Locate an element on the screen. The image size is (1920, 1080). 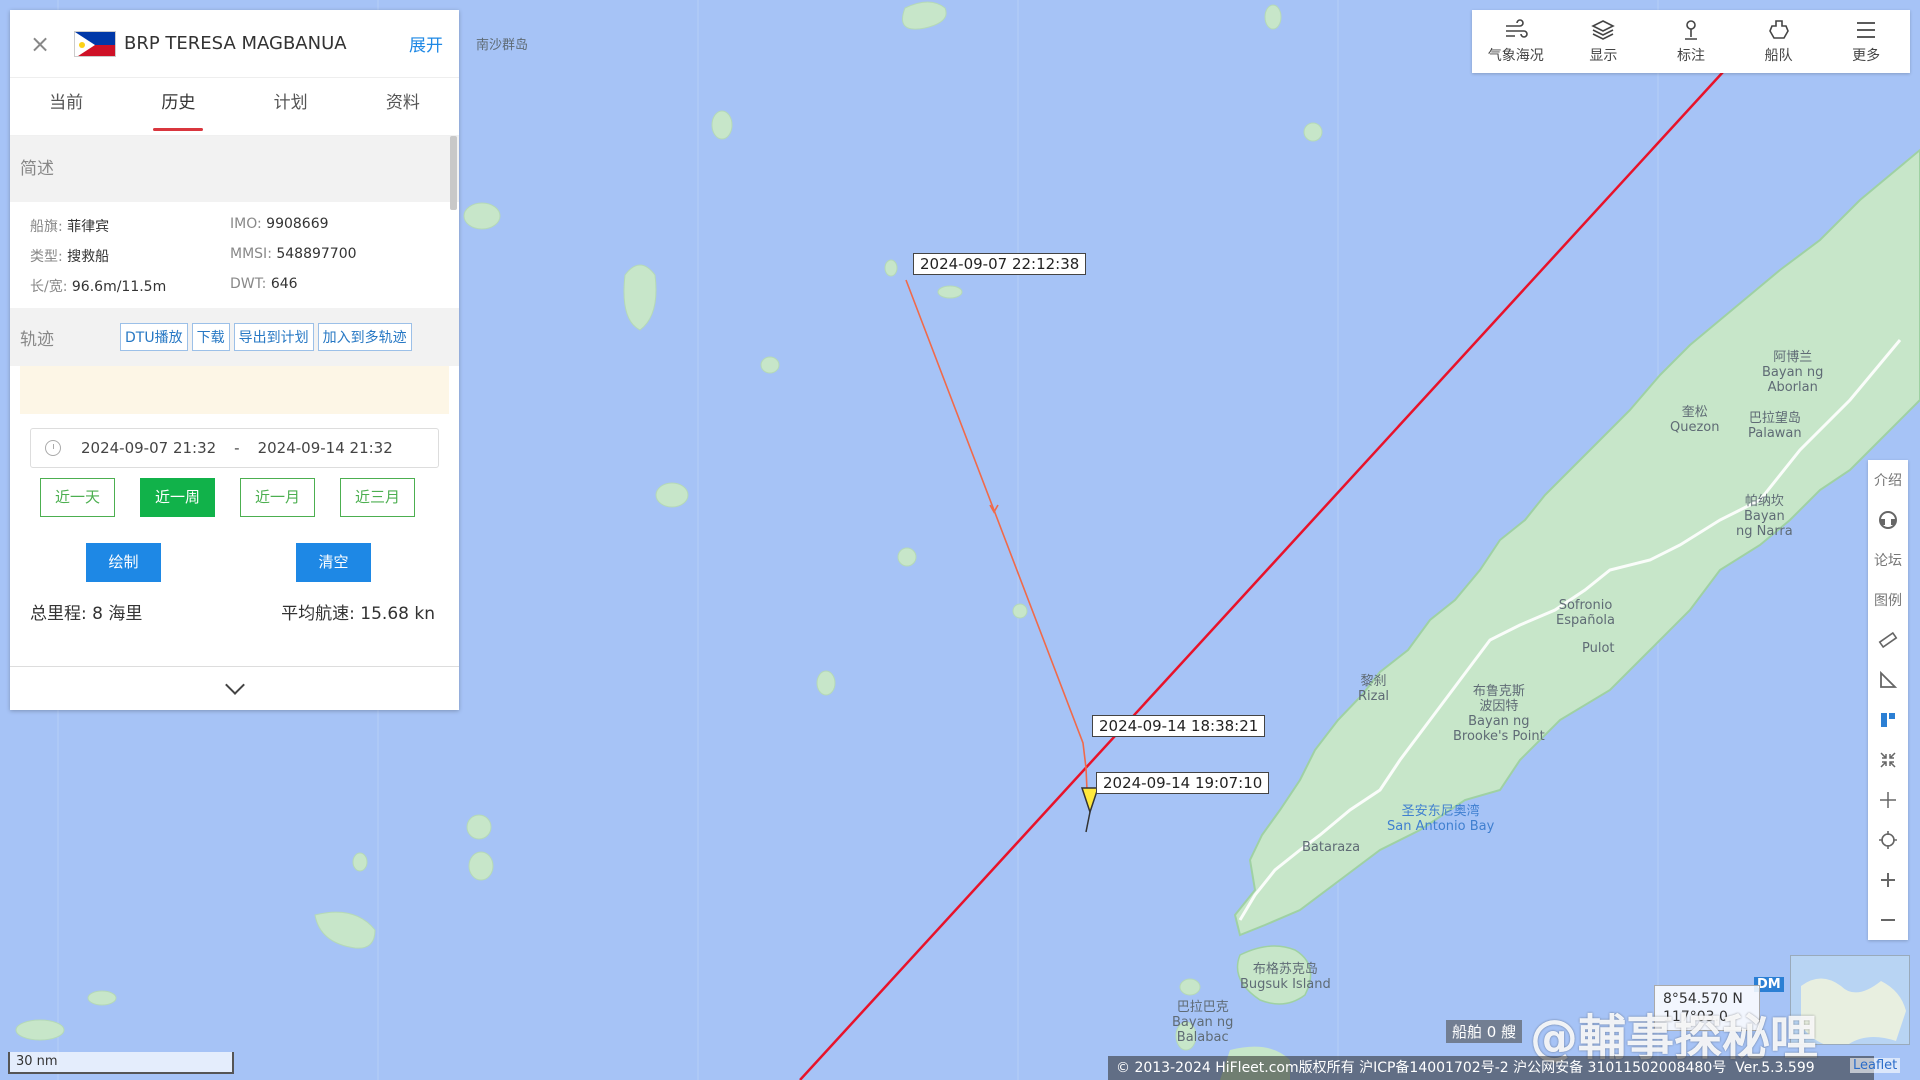
tab-current: 当前 is located at coordinates (66, 106).